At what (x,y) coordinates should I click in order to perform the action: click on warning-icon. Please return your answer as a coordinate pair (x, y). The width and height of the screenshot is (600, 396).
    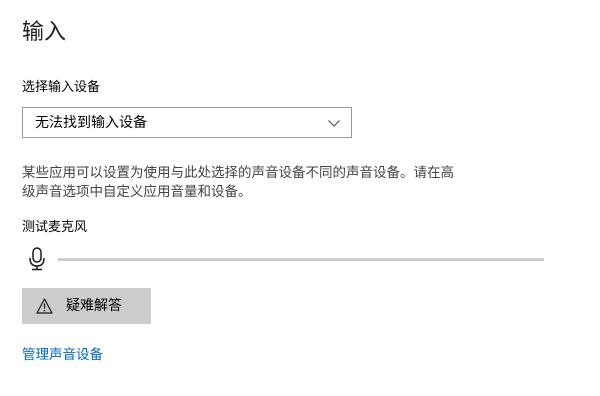
    Looking at the image, I should click on (44, 306).